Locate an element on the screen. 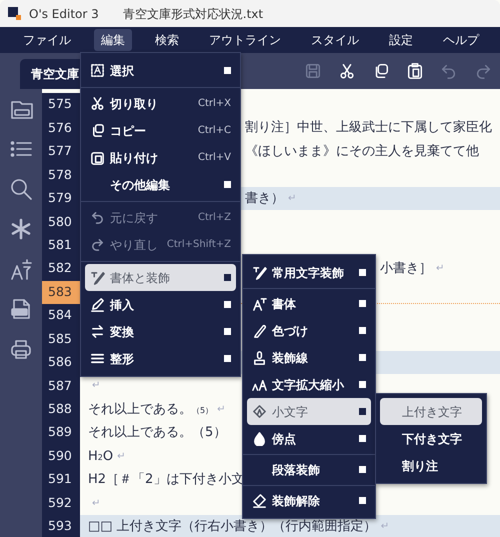  line-number: 592 is located at coordinates (61, 503).